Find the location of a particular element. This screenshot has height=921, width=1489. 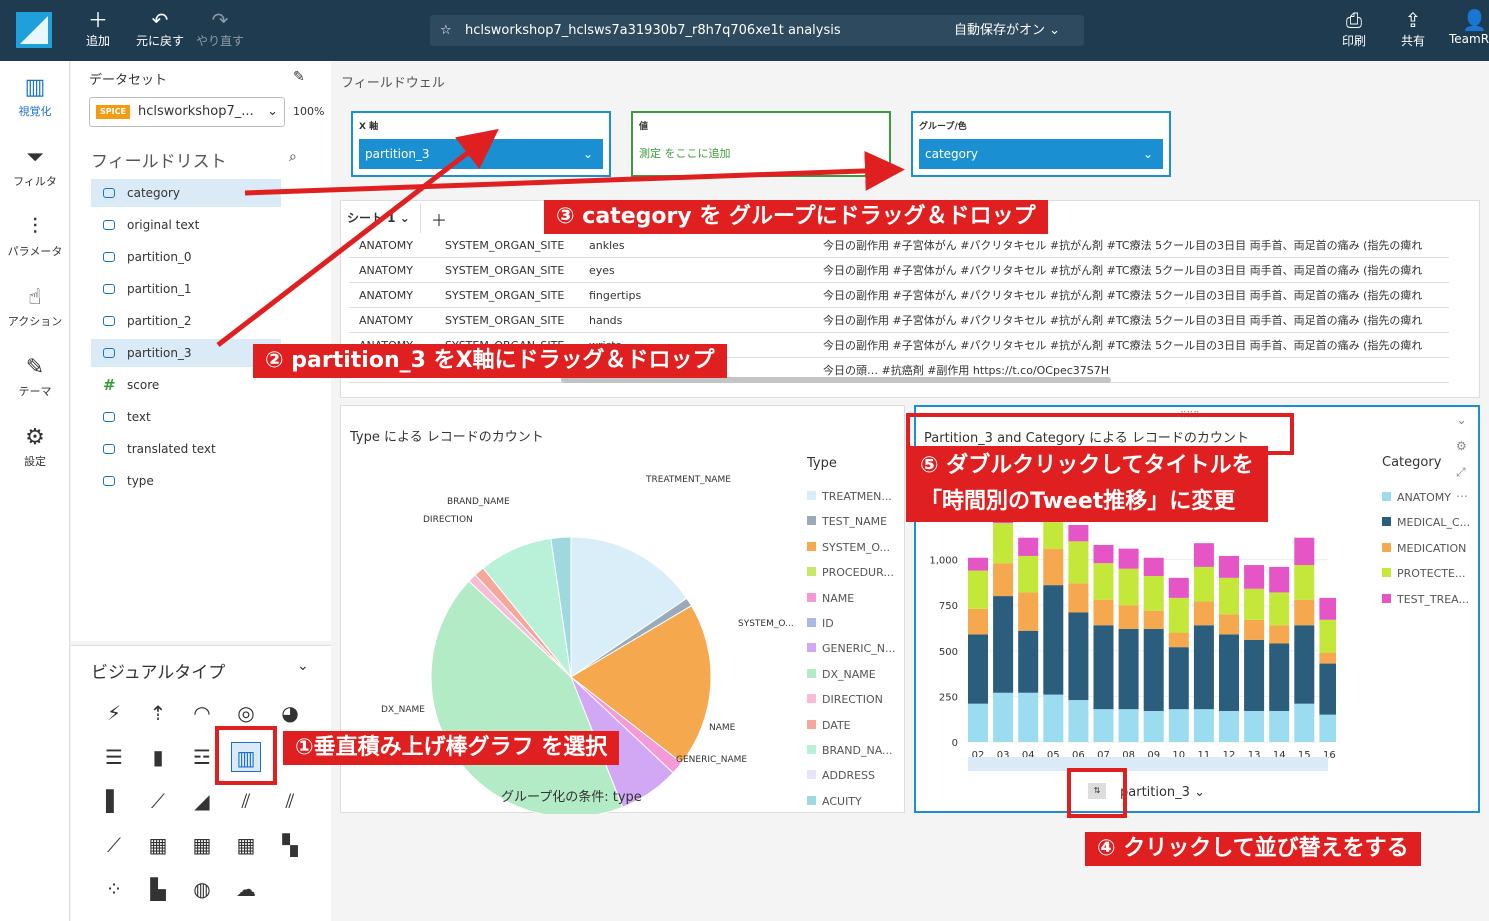

share-button: ⇪ 共有 is located at coordinates (1413, 28).